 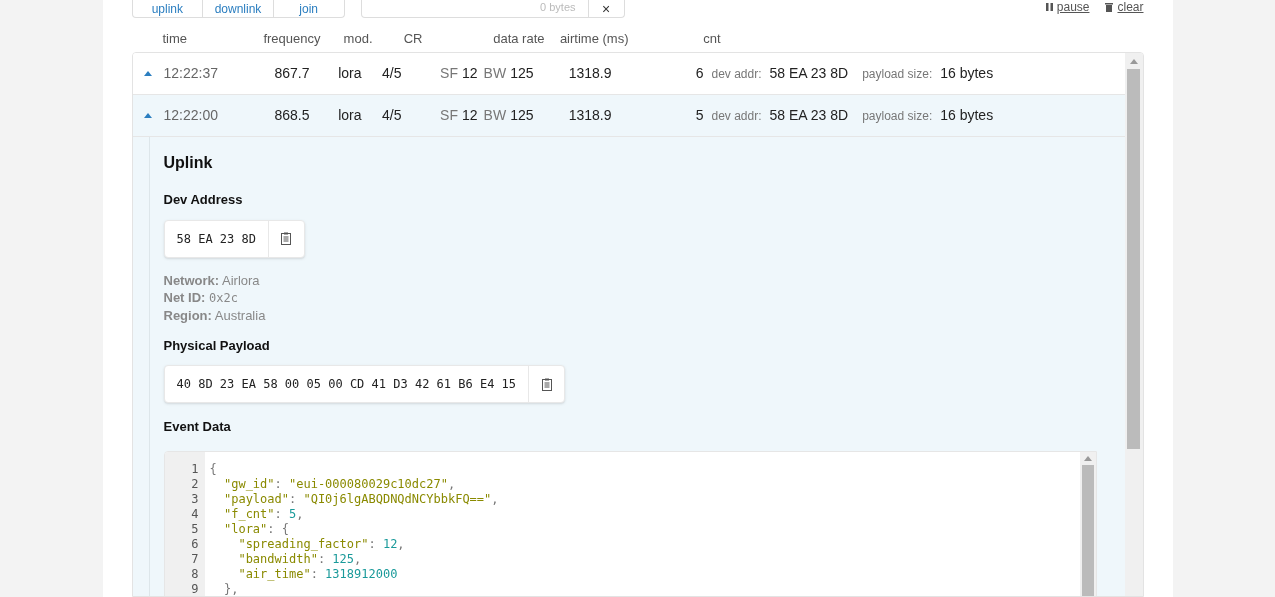 I want to click on line-number: 2, so click(x=195, y=484).